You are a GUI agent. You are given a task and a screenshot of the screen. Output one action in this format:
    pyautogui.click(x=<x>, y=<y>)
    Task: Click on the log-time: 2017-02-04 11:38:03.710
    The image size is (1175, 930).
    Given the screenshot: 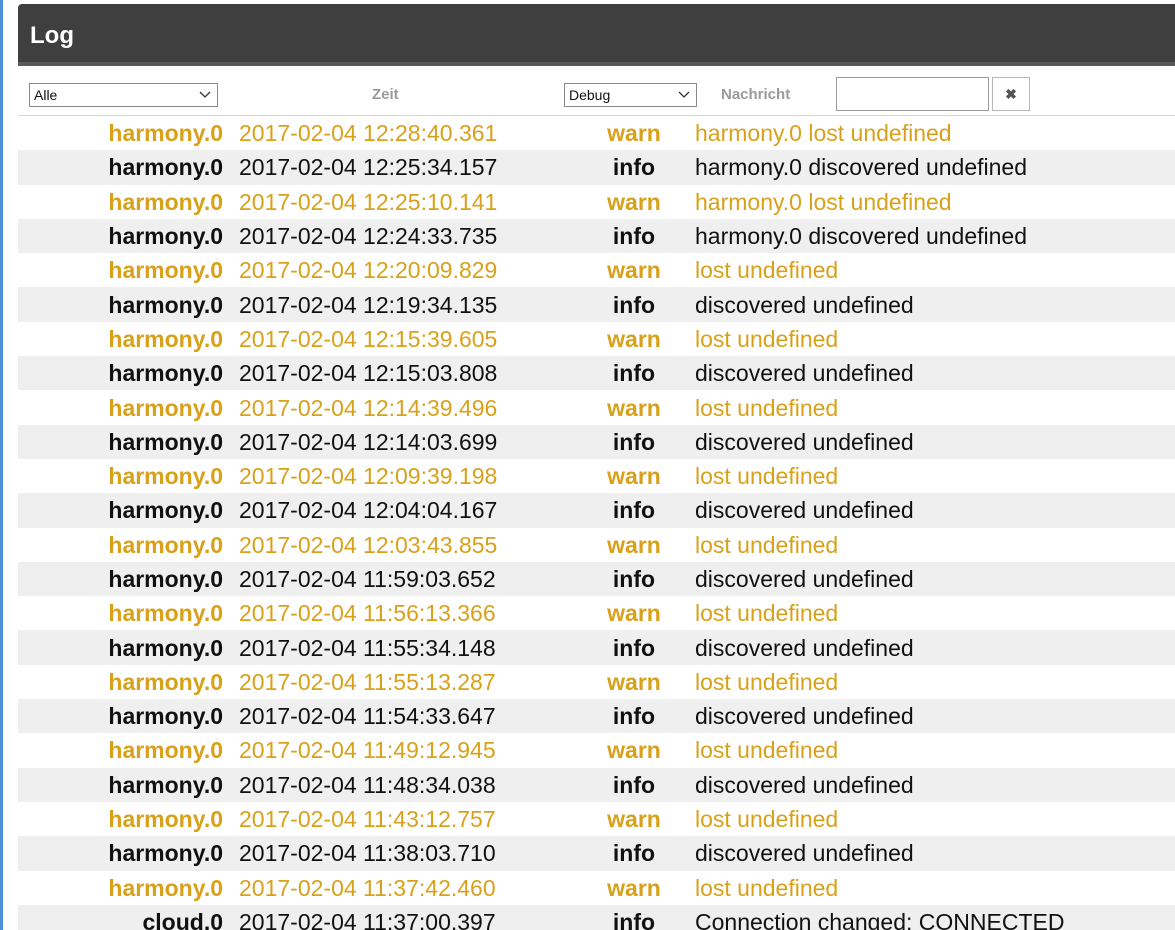 What is the action you would take?
    pyautogui.click(x=367, y=853)
    